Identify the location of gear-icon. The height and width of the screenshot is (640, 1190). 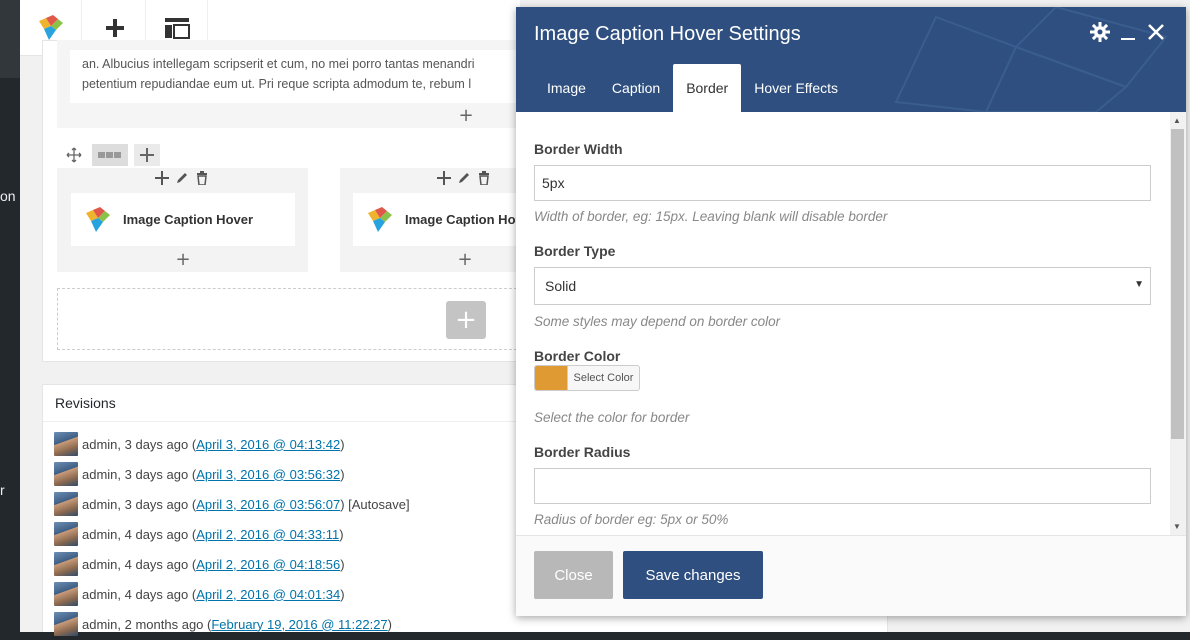
(1100, 34).